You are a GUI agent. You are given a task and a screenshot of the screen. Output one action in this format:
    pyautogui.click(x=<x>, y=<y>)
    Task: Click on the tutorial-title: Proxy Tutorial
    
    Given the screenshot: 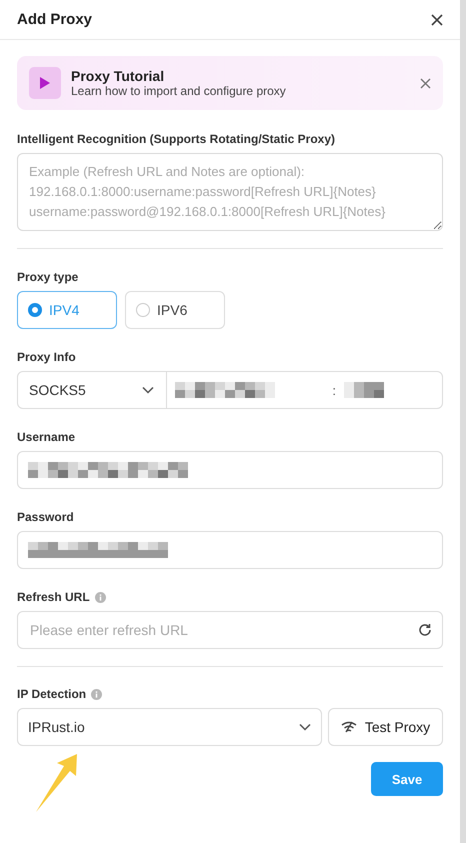 What is the action you would take?
    pyautogui.click(x=118, y=76)
    